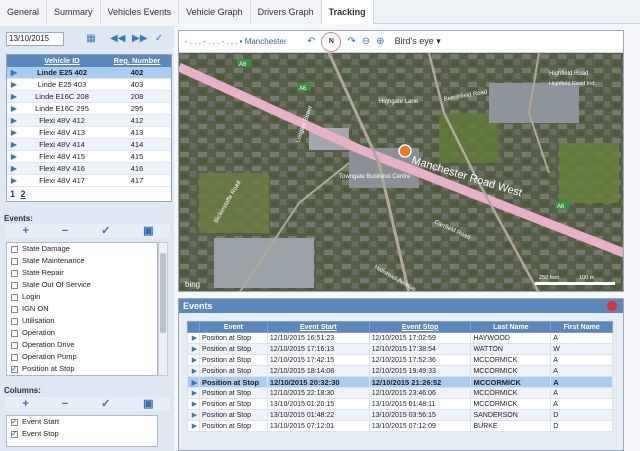 The width and height of the screenshot is (640, 451). I want to click on vehicle-row: ▶ Linde E16C 208 208, so click(89, 97).